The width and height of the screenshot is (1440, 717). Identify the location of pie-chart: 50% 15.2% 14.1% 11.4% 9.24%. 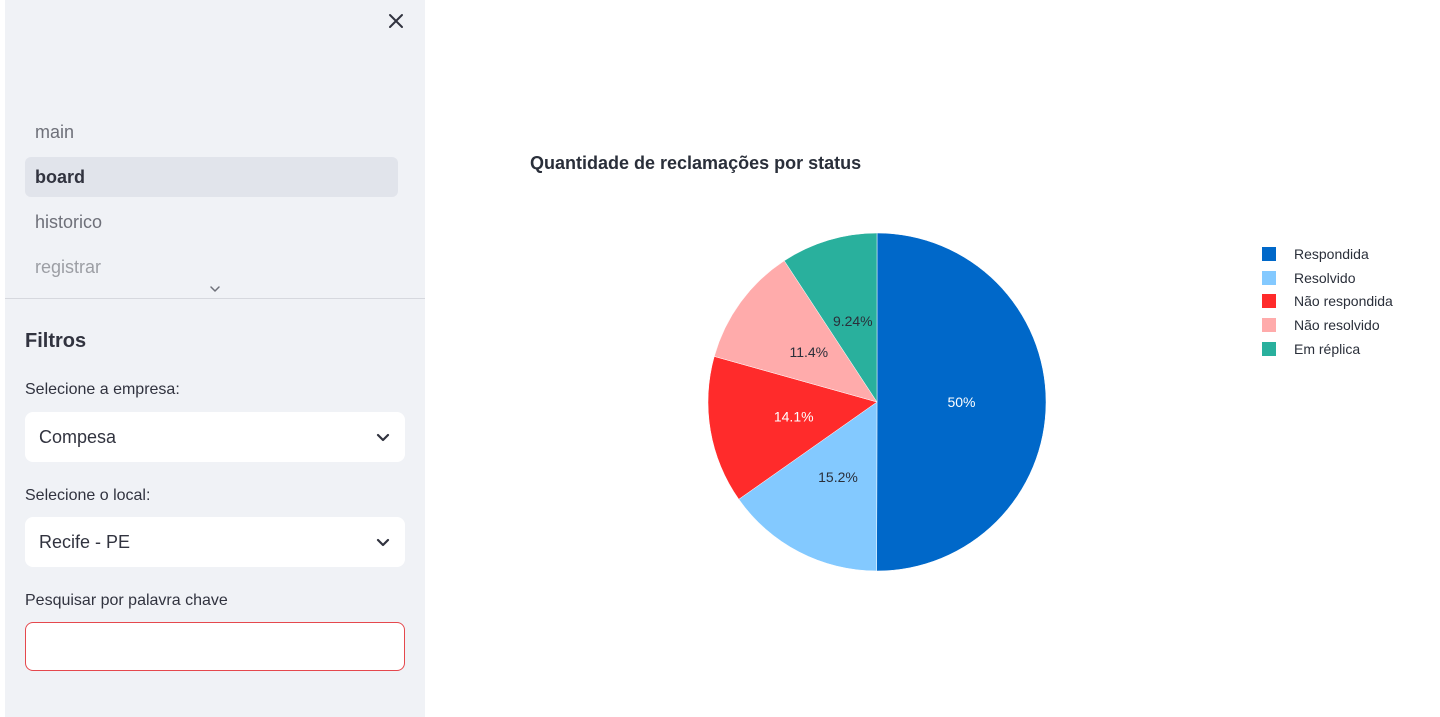
(877, 402).